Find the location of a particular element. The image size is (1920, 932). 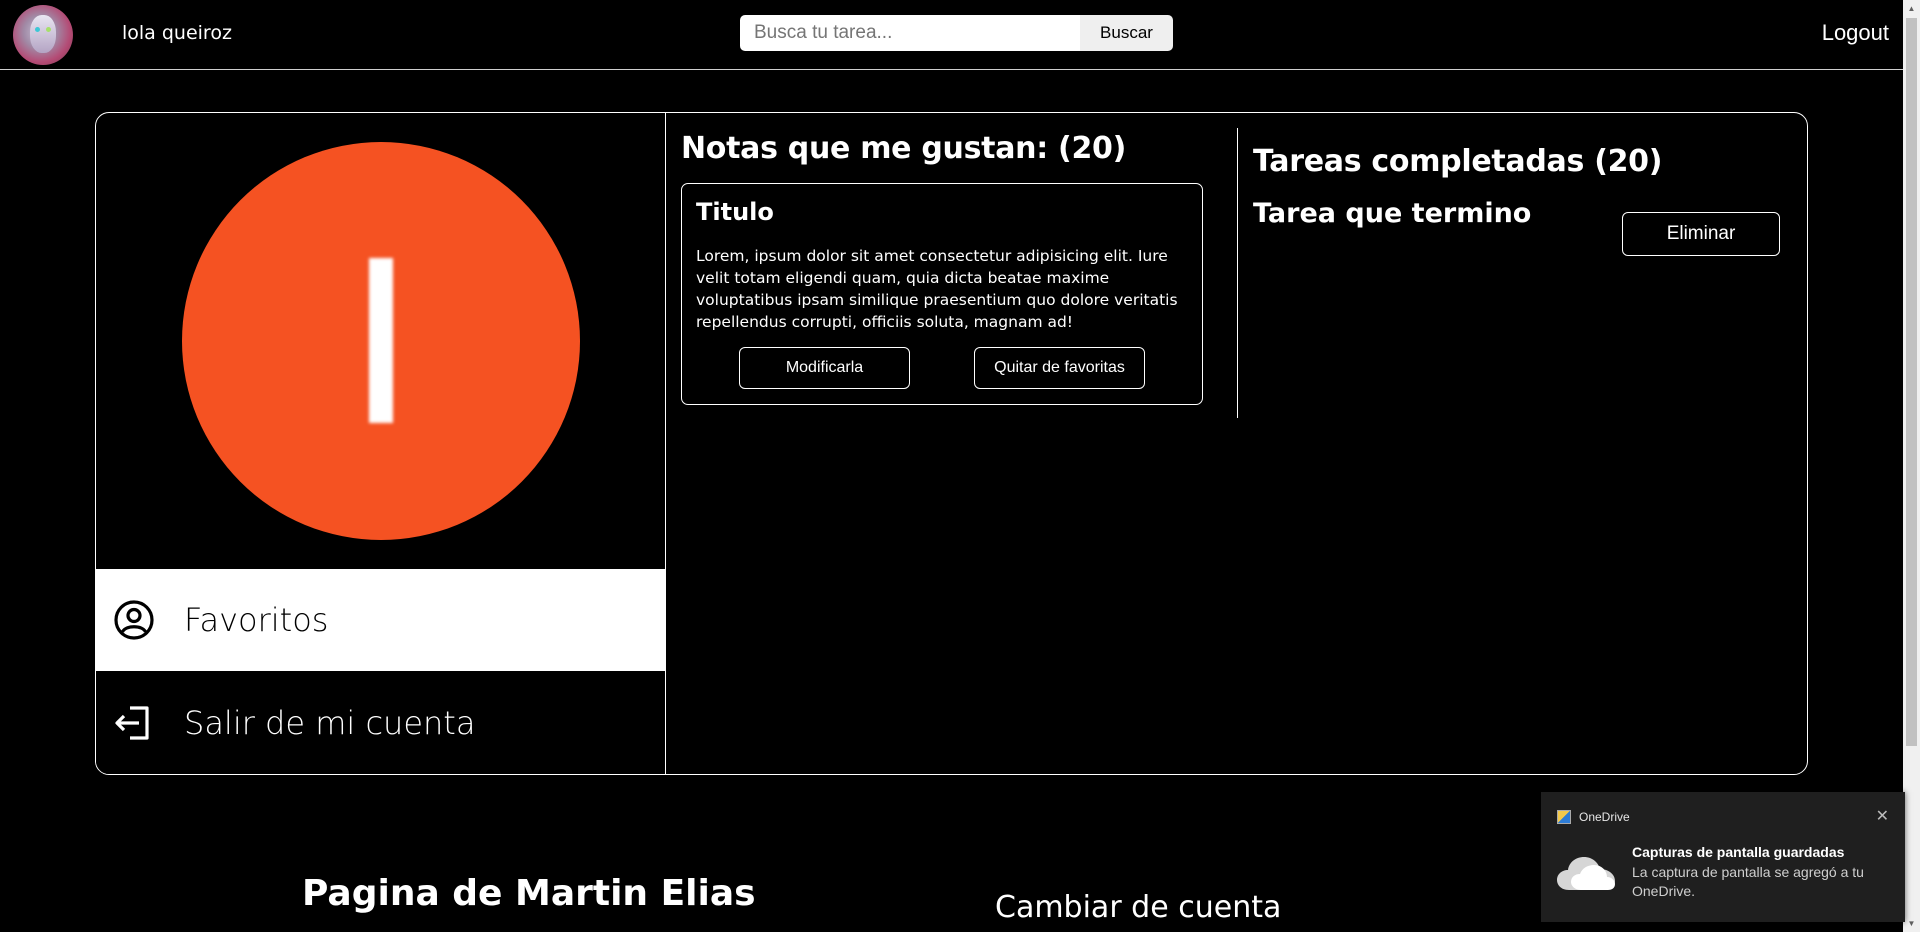

cloud-icon is located at coordinates (1586, 873).